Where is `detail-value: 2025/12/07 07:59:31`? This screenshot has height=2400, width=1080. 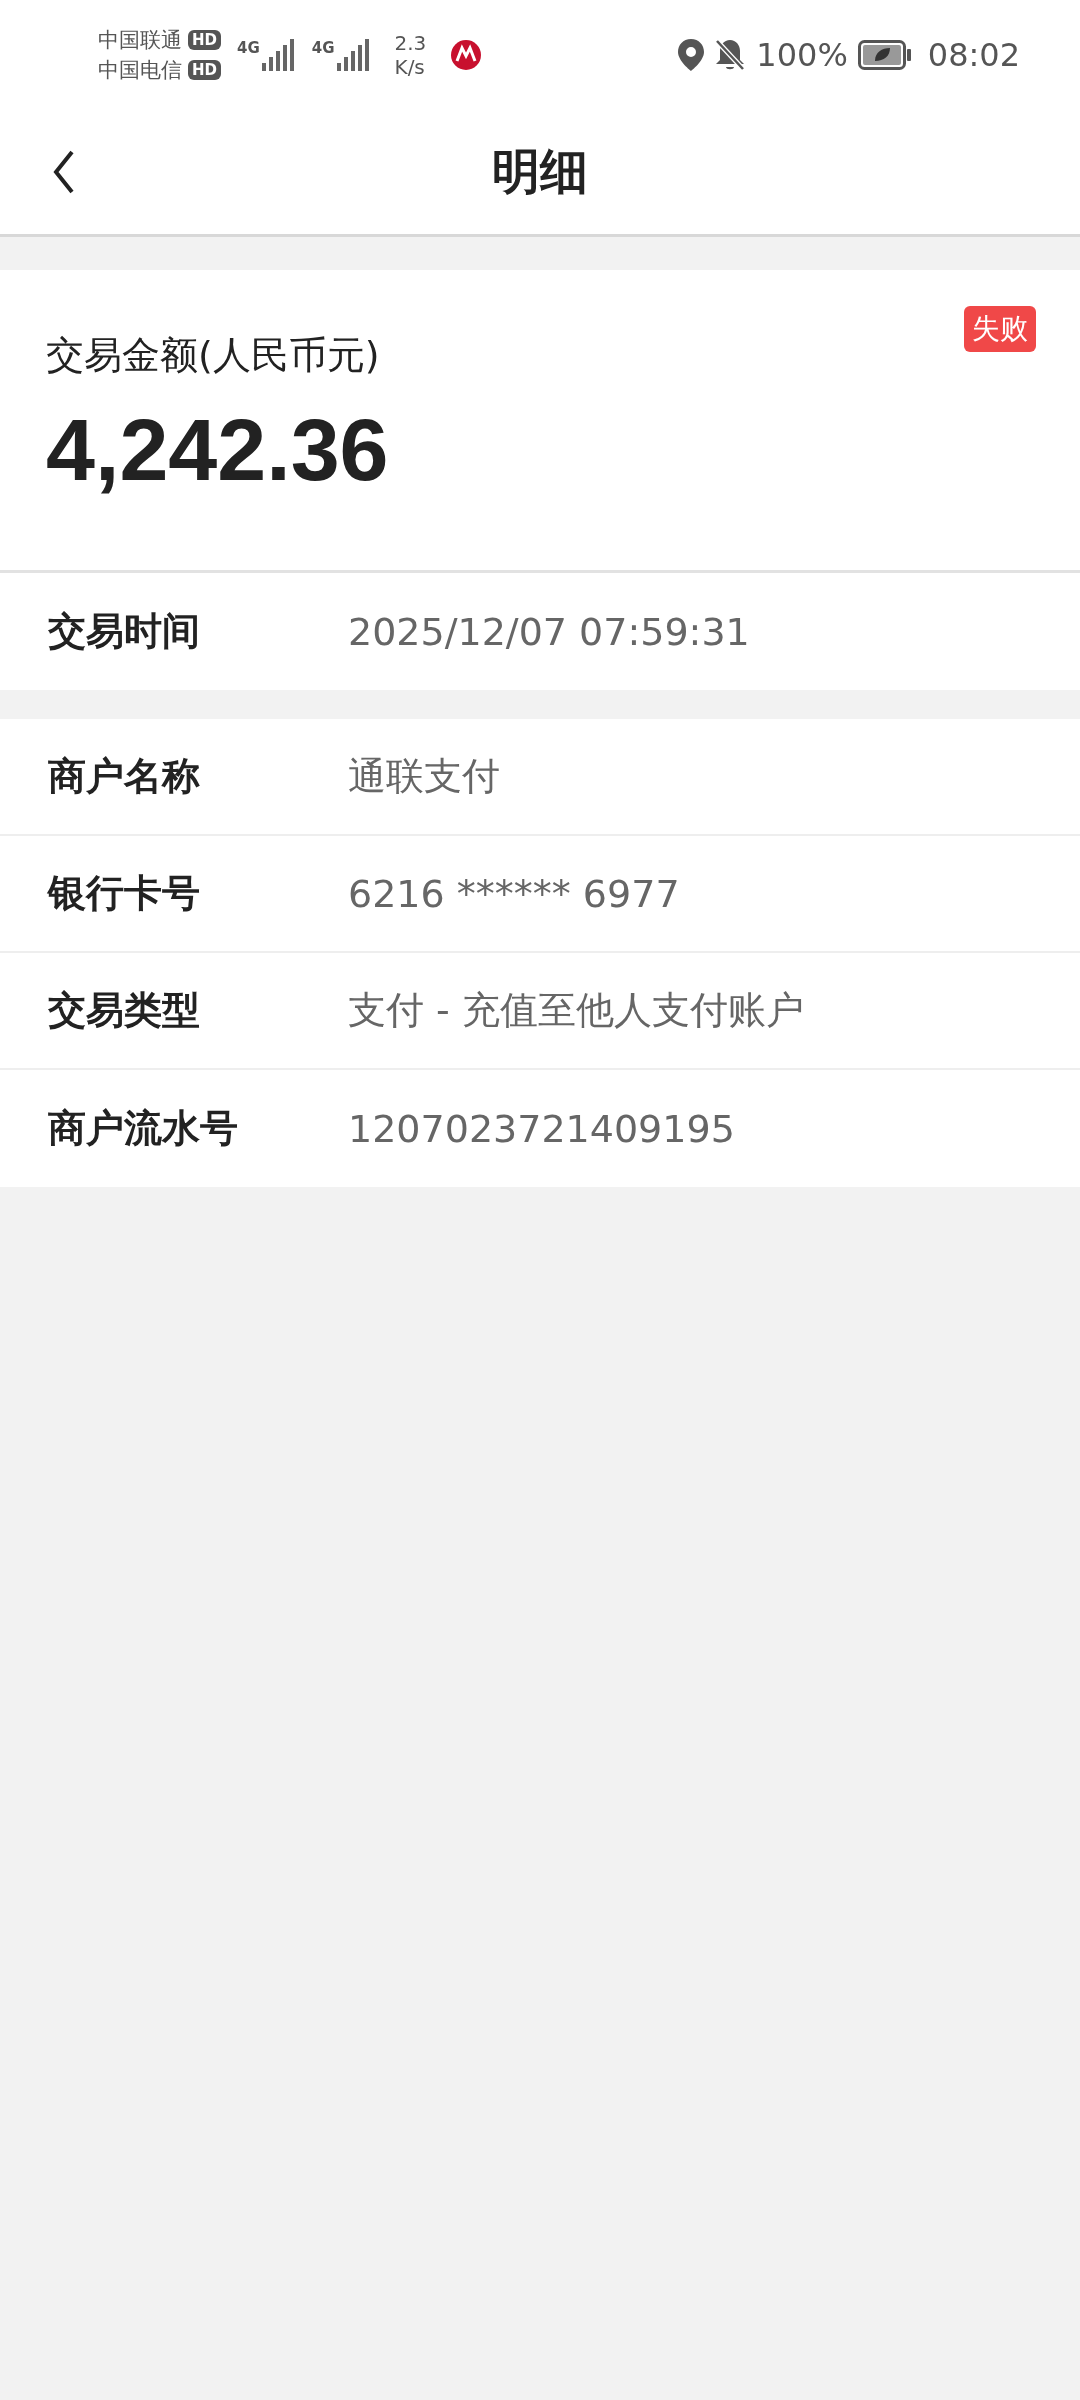
detail-value: 2025/12/07 07:59:31 is located at coordinates (549, 631).